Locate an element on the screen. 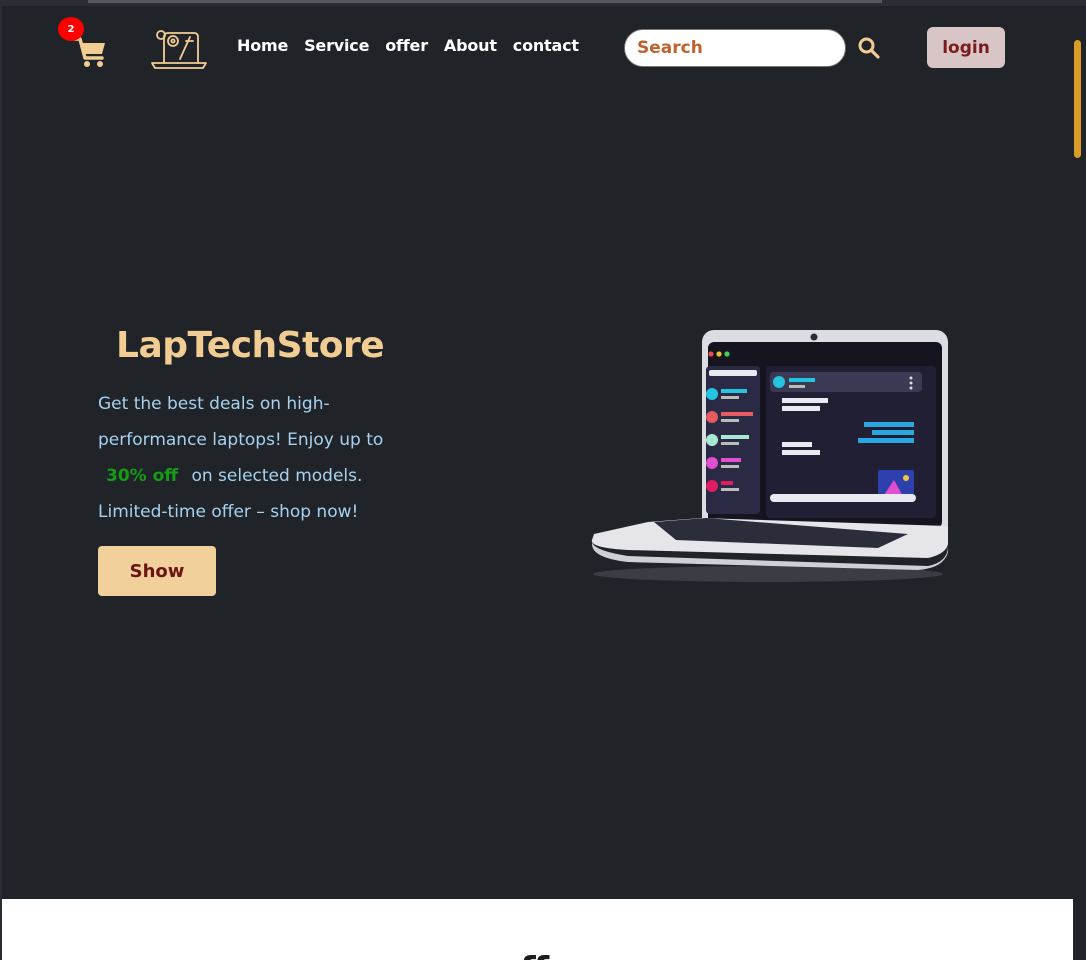 This screenshot has width=1086, height=960. main-nav: Home Service offer About contact is located at coordinates (408, 45).